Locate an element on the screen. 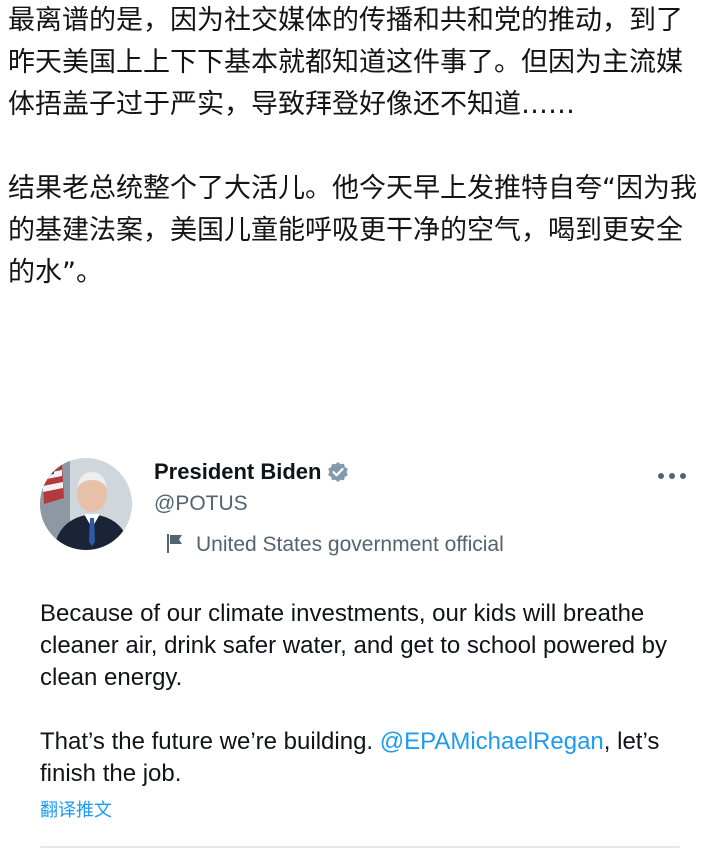  avatar is located at coordinates (86, 504).